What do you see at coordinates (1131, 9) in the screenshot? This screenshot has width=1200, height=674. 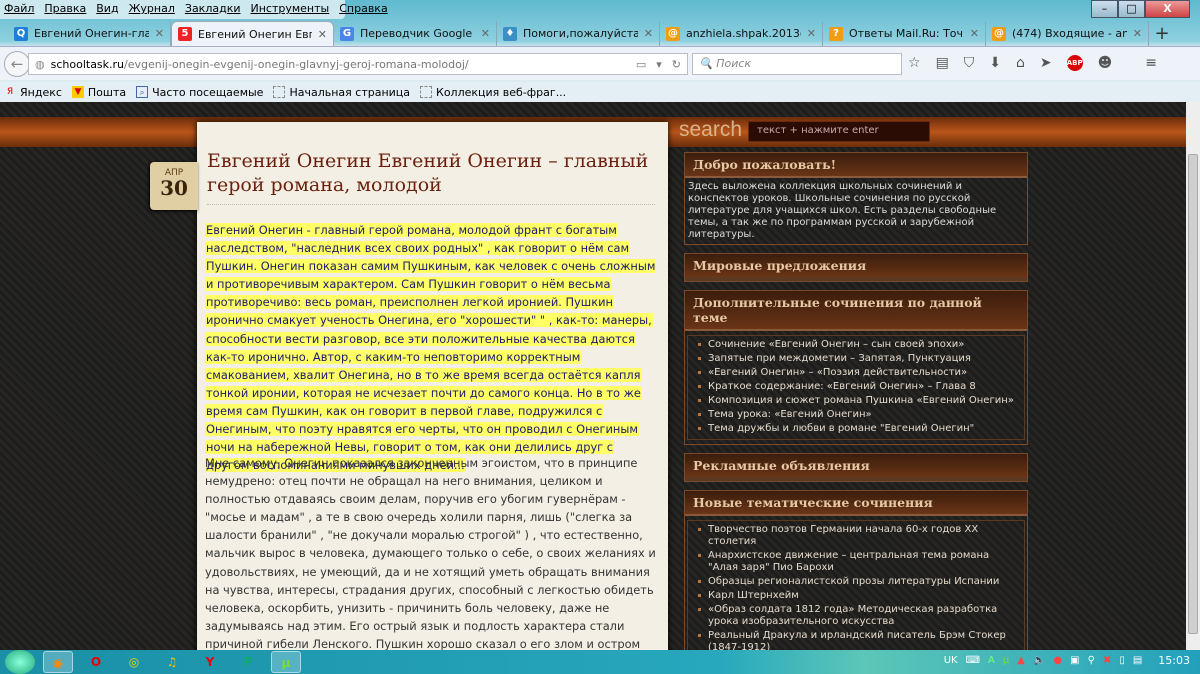 I see `maximize-button: □` at bounding box center [1131, 9].